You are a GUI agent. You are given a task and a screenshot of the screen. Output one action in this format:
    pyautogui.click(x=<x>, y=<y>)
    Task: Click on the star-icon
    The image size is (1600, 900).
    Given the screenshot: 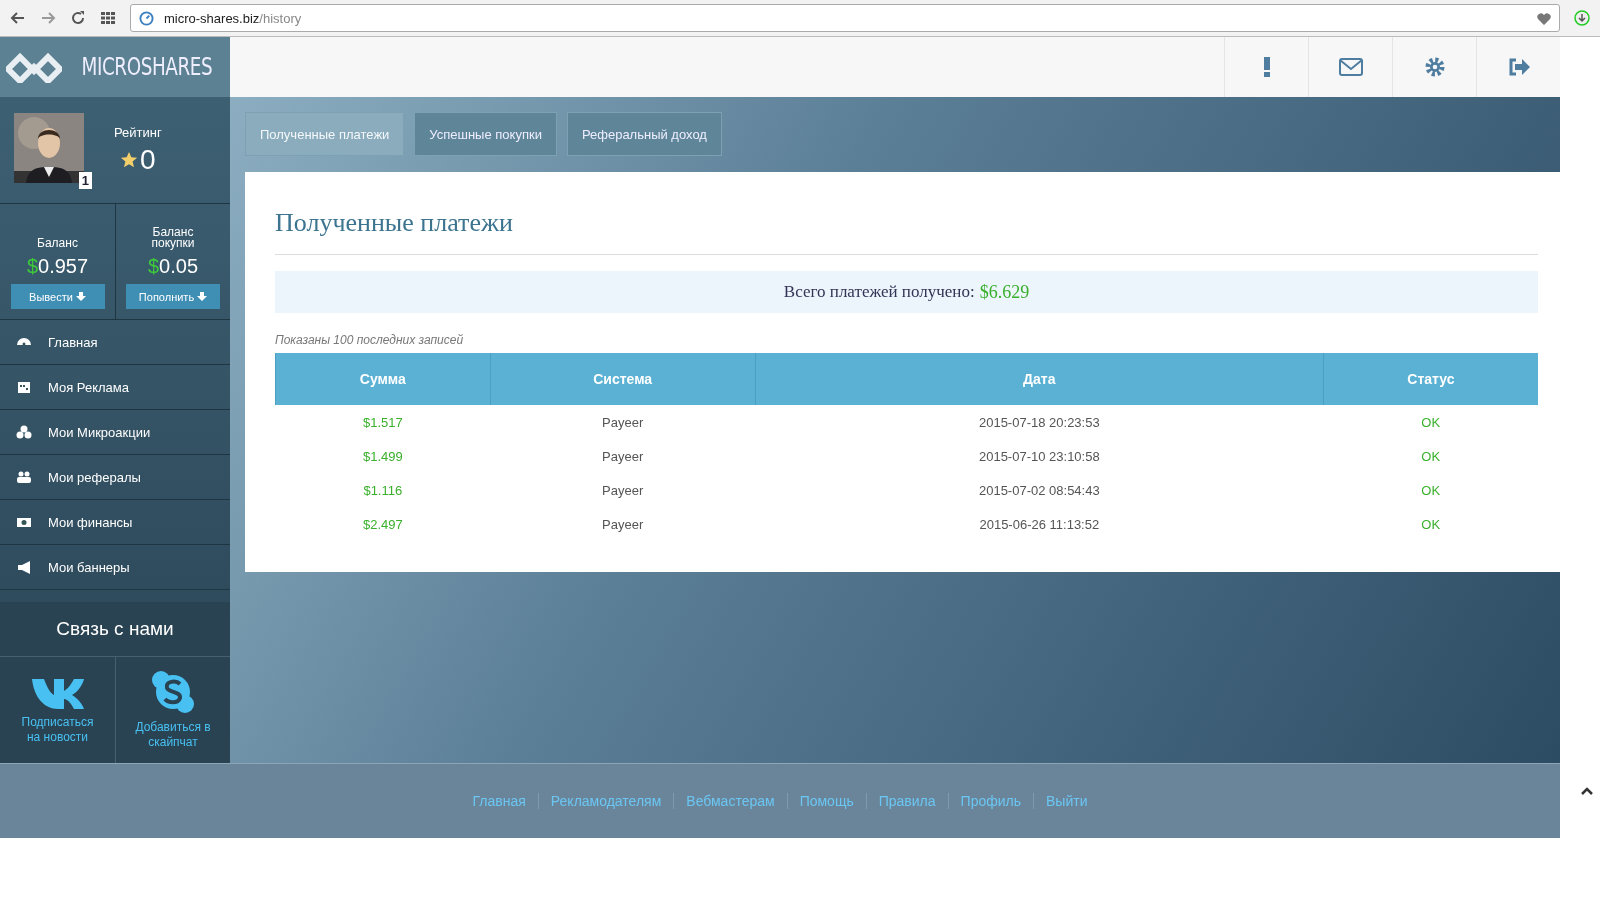 What is the action you would take?
    pyautogui.click(x=129, y=159)
    